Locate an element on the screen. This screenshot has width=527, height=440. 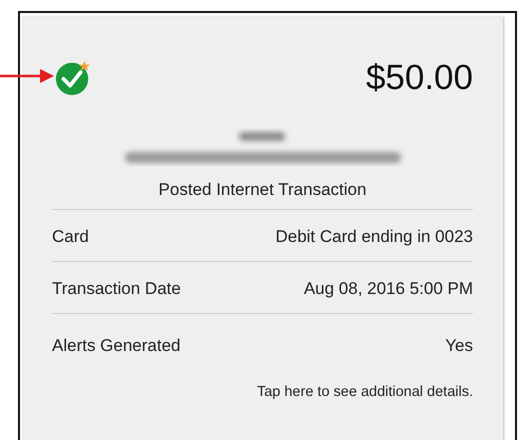
detail-label: Alerts Generated is located at coordinates (116, 346).